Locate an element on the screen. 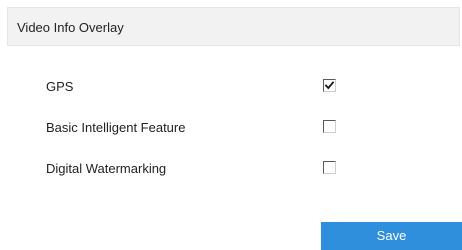  gps-checkbox is located at coordinates (329, 85).